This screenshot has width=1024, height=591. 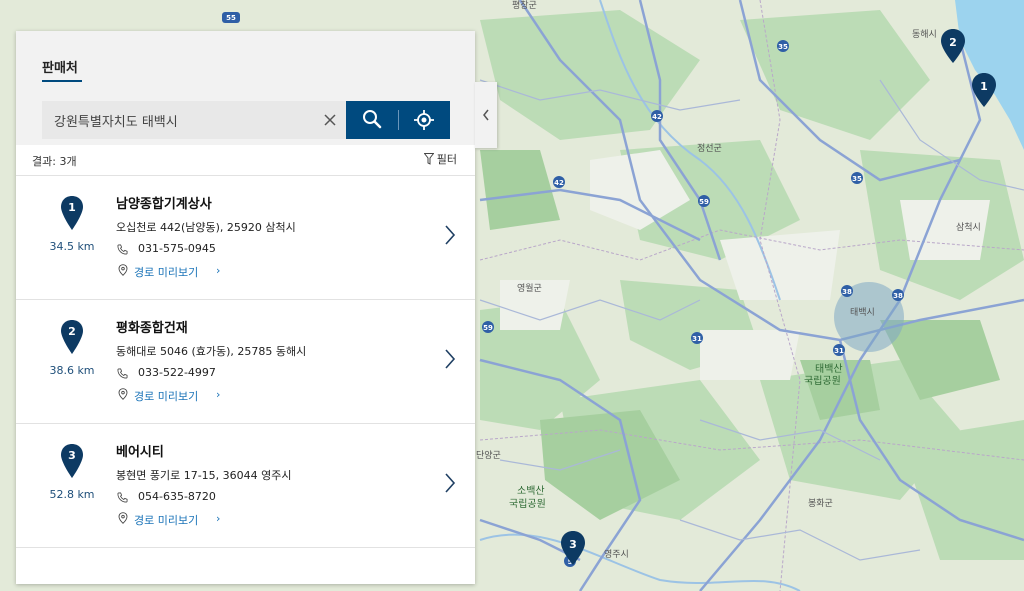 What do you see at coordinates (211, 351) in the screenshot?
I see `dealer-address: 동해대로 5046 (효가동), 25785 동해시` at bounding box center [211, 351].